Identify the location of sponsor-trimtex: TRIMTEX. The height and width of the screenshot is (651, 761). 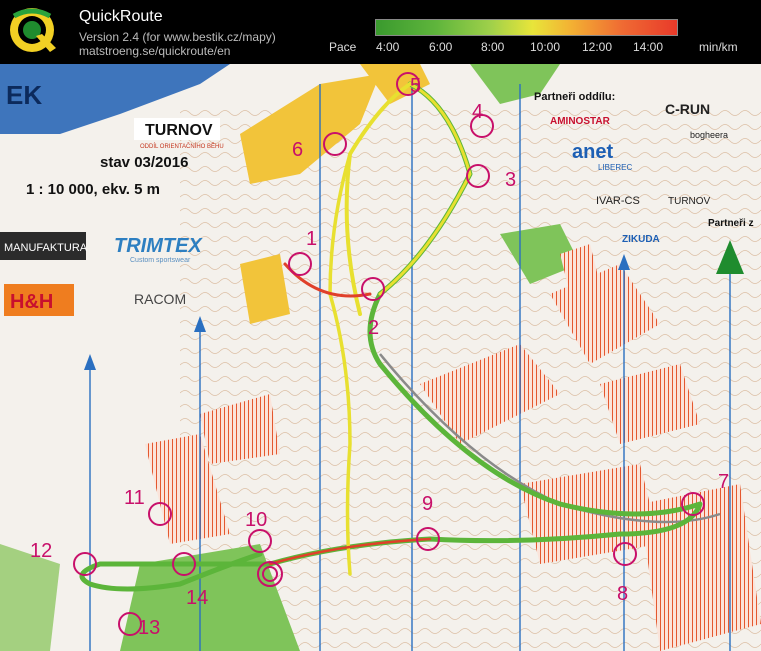
(158, 246).